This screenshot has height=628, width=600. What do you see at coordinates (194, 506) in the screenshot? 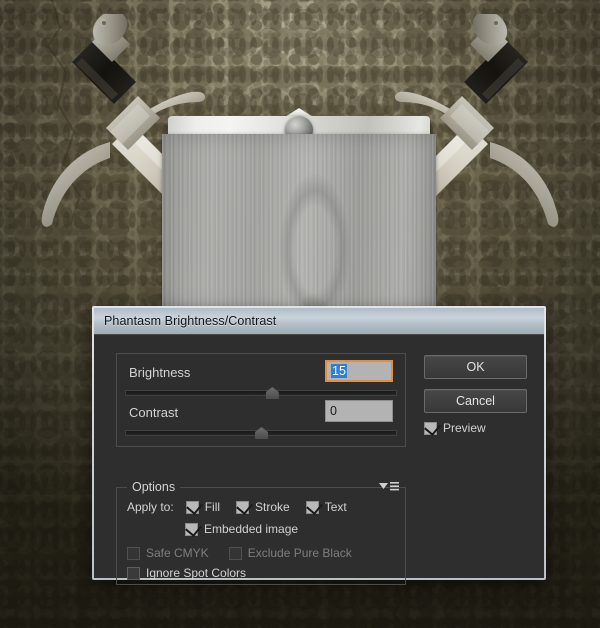
I see `fill-checkbox` at bounding box center [194, 506].